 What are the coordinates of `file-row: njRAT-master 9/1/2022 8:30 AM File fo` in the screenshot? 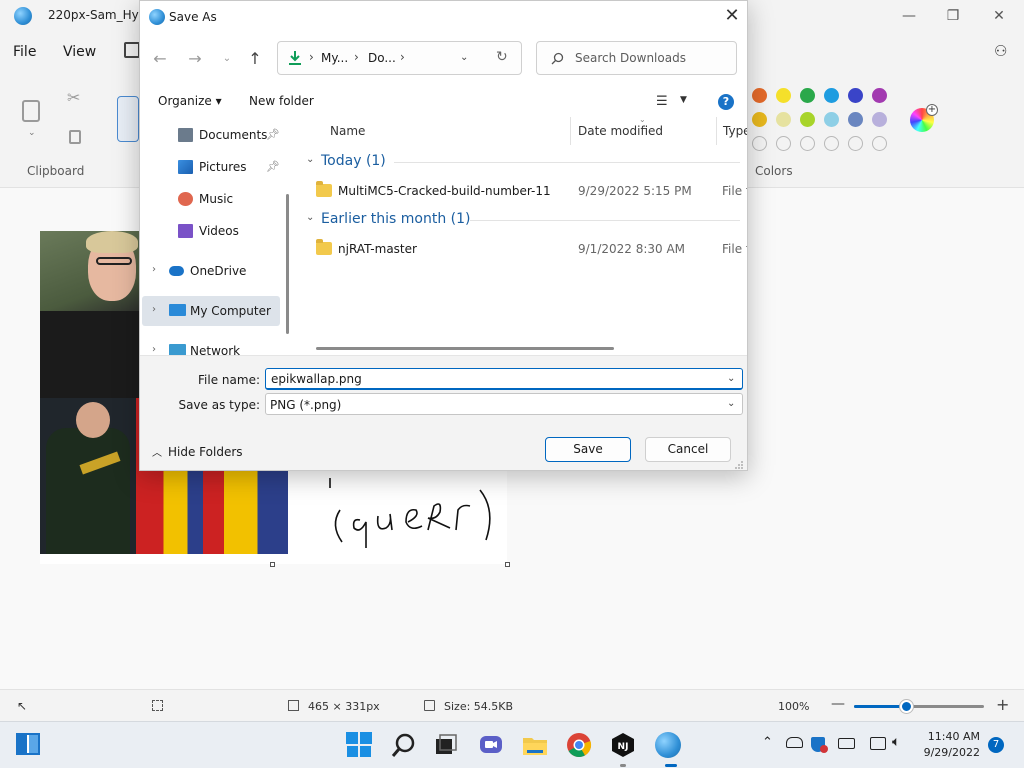 It's located at (528, 249).